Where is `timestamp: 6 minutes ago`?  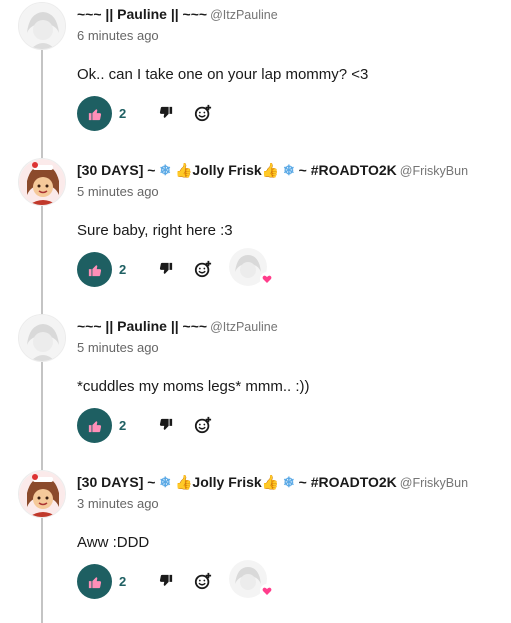 timestamp: 6 minutes ago is located at coordinates (118, 35).